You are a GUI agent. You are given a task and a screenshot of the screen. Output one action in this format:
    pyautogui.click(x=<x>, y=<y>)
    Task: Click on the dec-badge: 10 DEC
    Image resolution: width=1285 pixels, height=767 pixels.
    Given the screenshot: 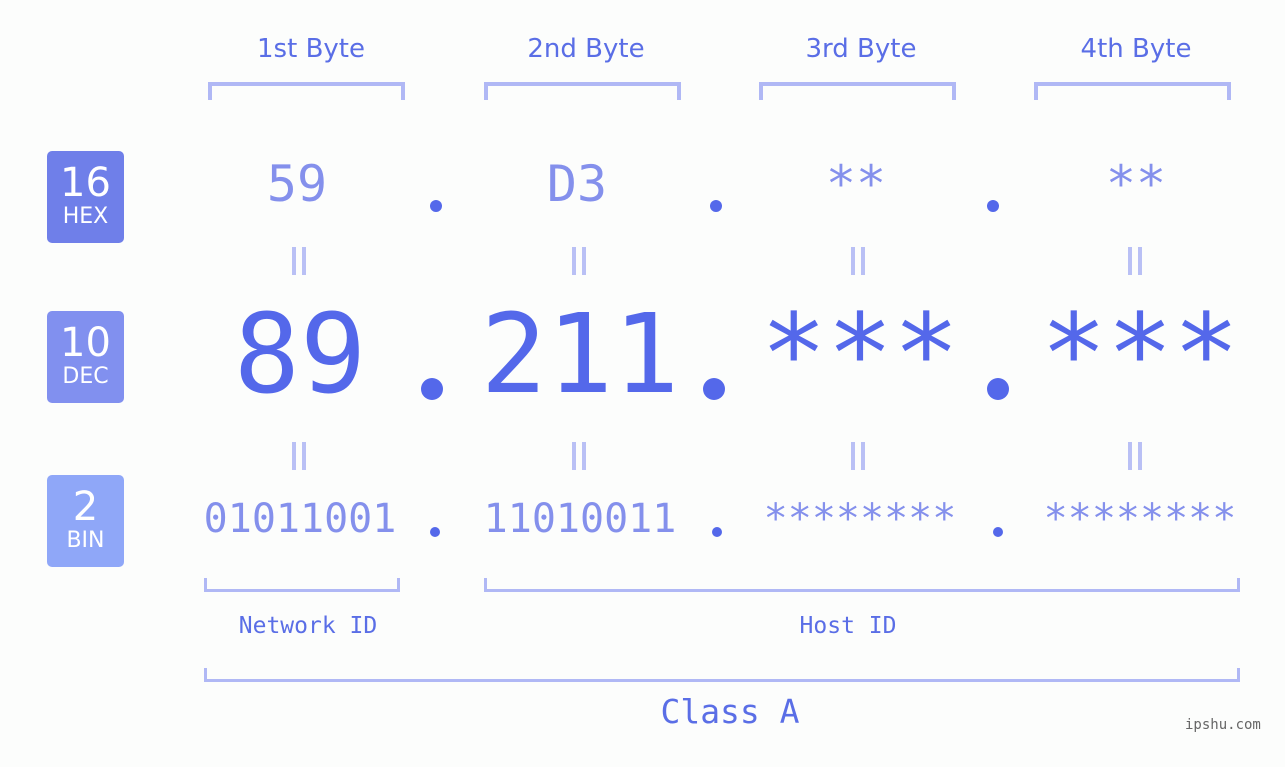 What is the action you would take?
    pyautogui.click(x=85, y=357)
    